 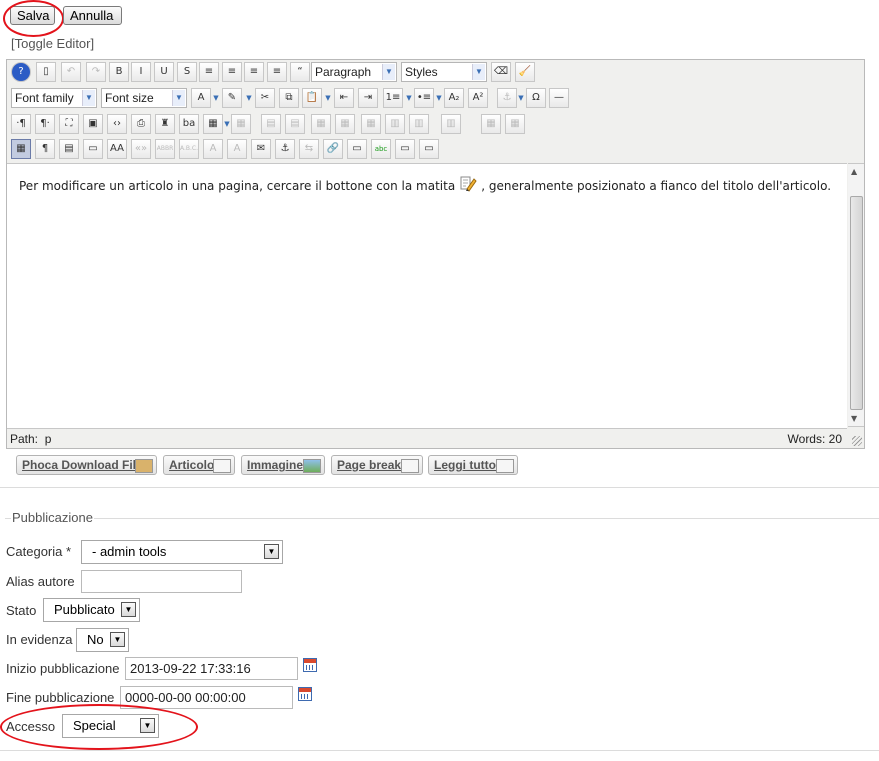 What do you see at coordinates (478, 98) in the screenshot?
I see `superscript-icon: A²` at bounding box center [478, 98].